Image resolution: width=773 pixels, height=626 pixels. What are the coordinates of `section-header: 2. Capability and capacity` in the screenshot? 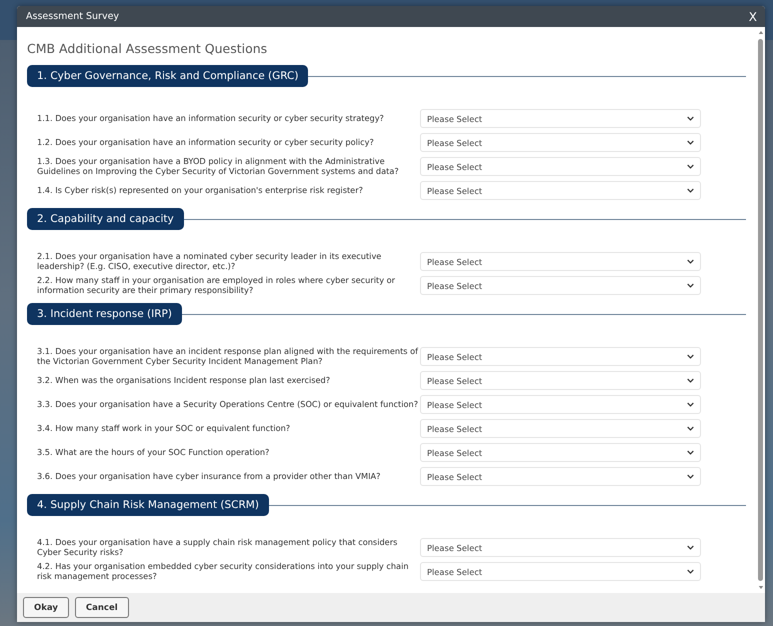 It's located at (105, 219).